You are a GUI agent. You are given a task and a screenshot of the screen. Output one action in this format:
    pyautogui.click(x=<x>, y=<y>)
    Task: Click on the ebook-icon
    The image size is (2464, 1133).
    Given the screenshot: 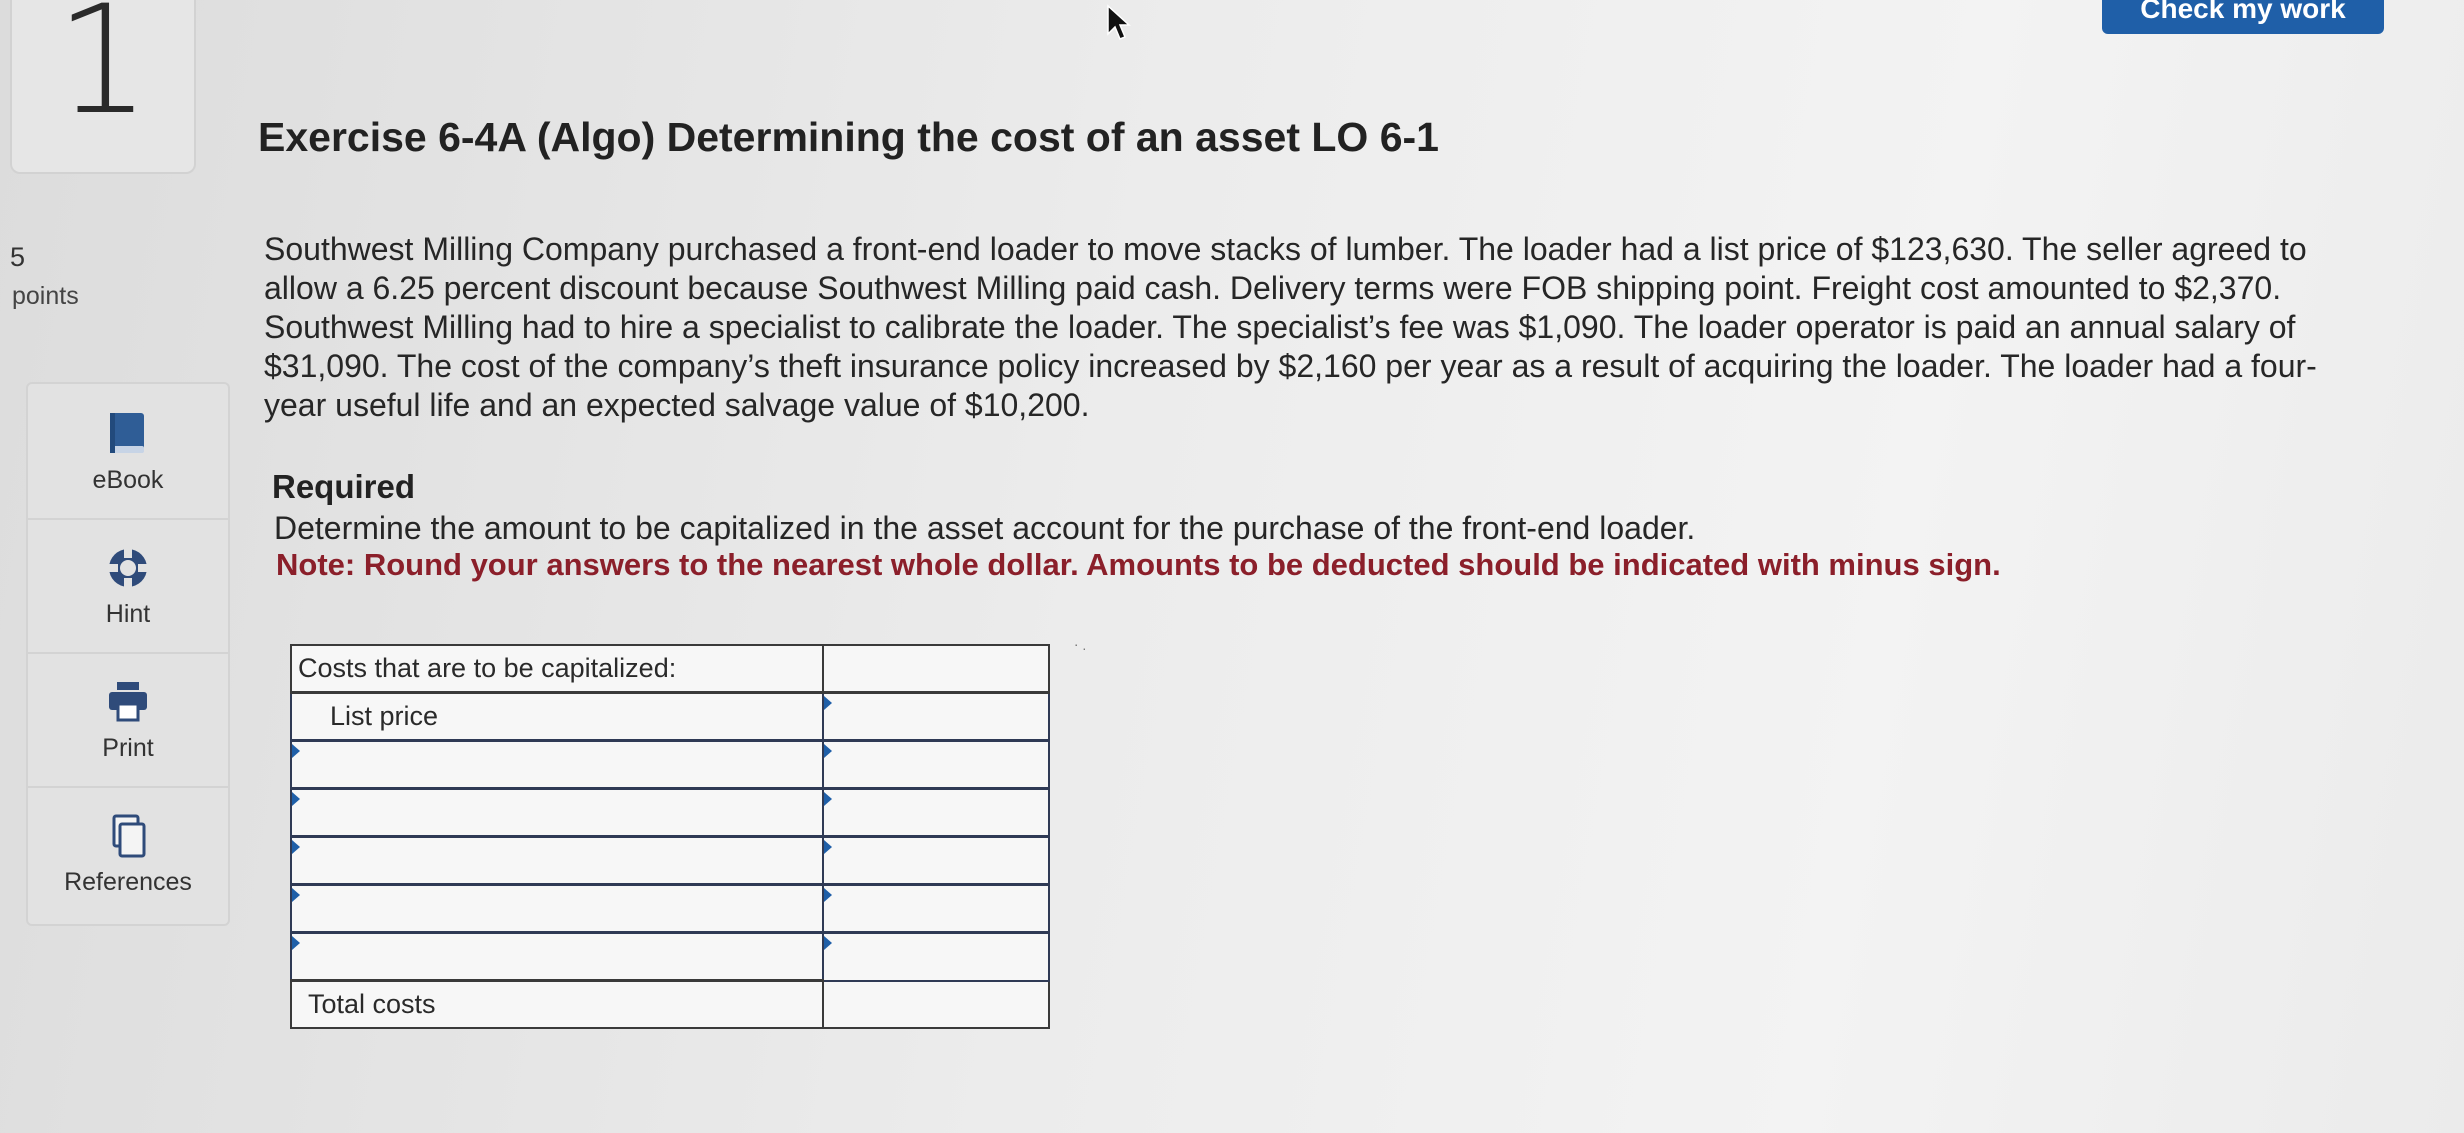 What is the action you would take?
    pyautogui.click(x=128, y=434)
    